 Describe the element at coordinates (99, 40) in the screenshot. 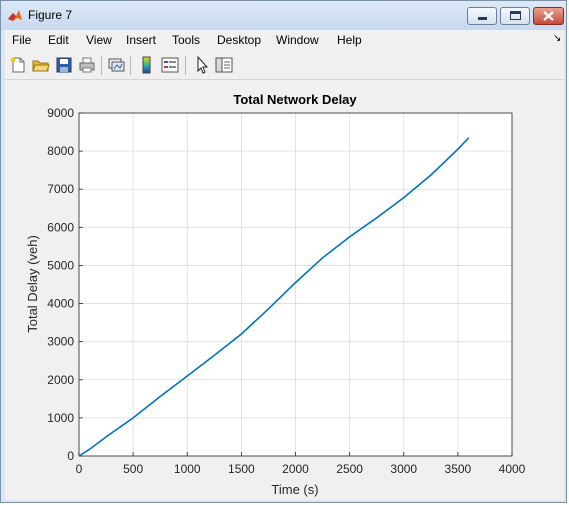

I see `menu-view: View` at that location.